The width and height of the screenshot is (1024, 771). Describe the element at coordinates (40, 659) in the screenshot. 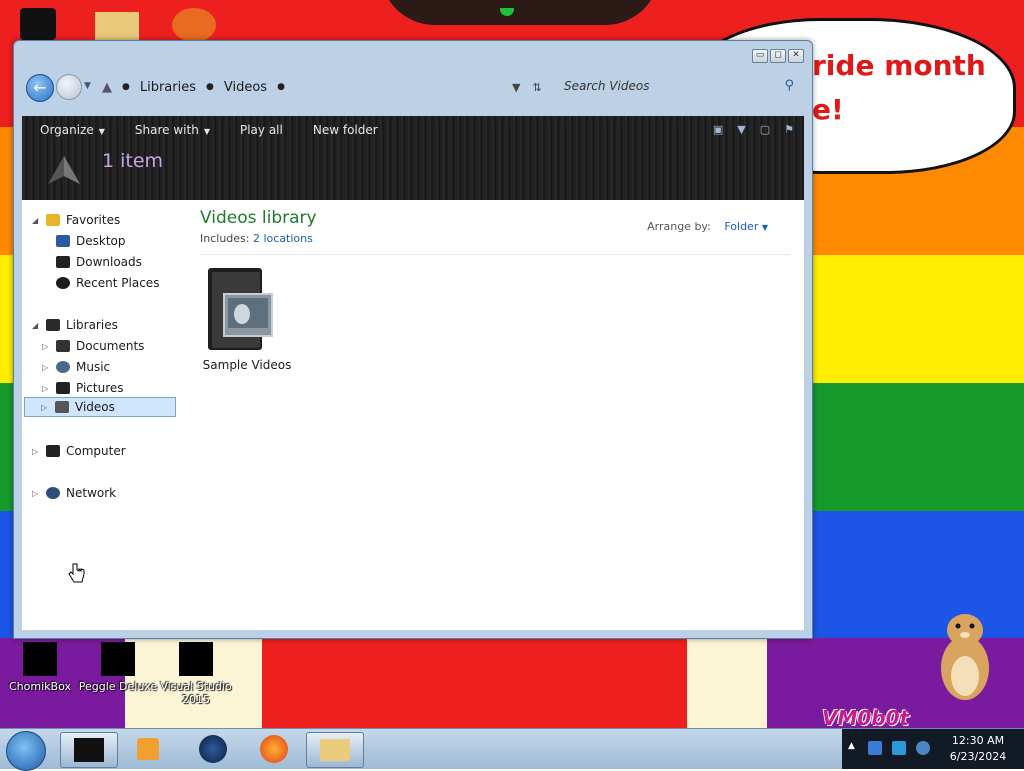

I see `chomikbox-icon` at that location.